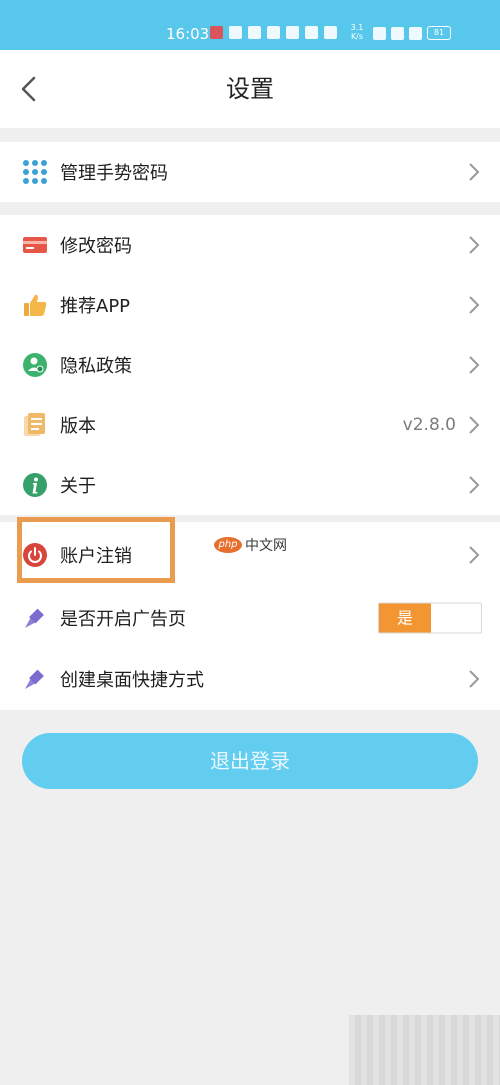 The height and width of the screenshot is (1085, 500). I want to click on network-speed: 3.1 K/s, so click(357, 32).